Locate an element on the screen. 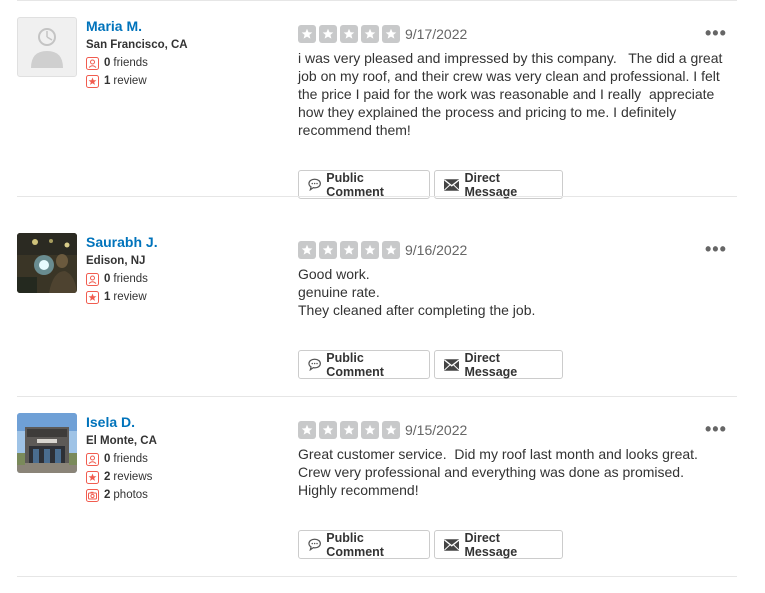 Image resolution: width=765 pixels, height=593 pixels. photos-stat: 2 photos is located at coordinates (117, 495).